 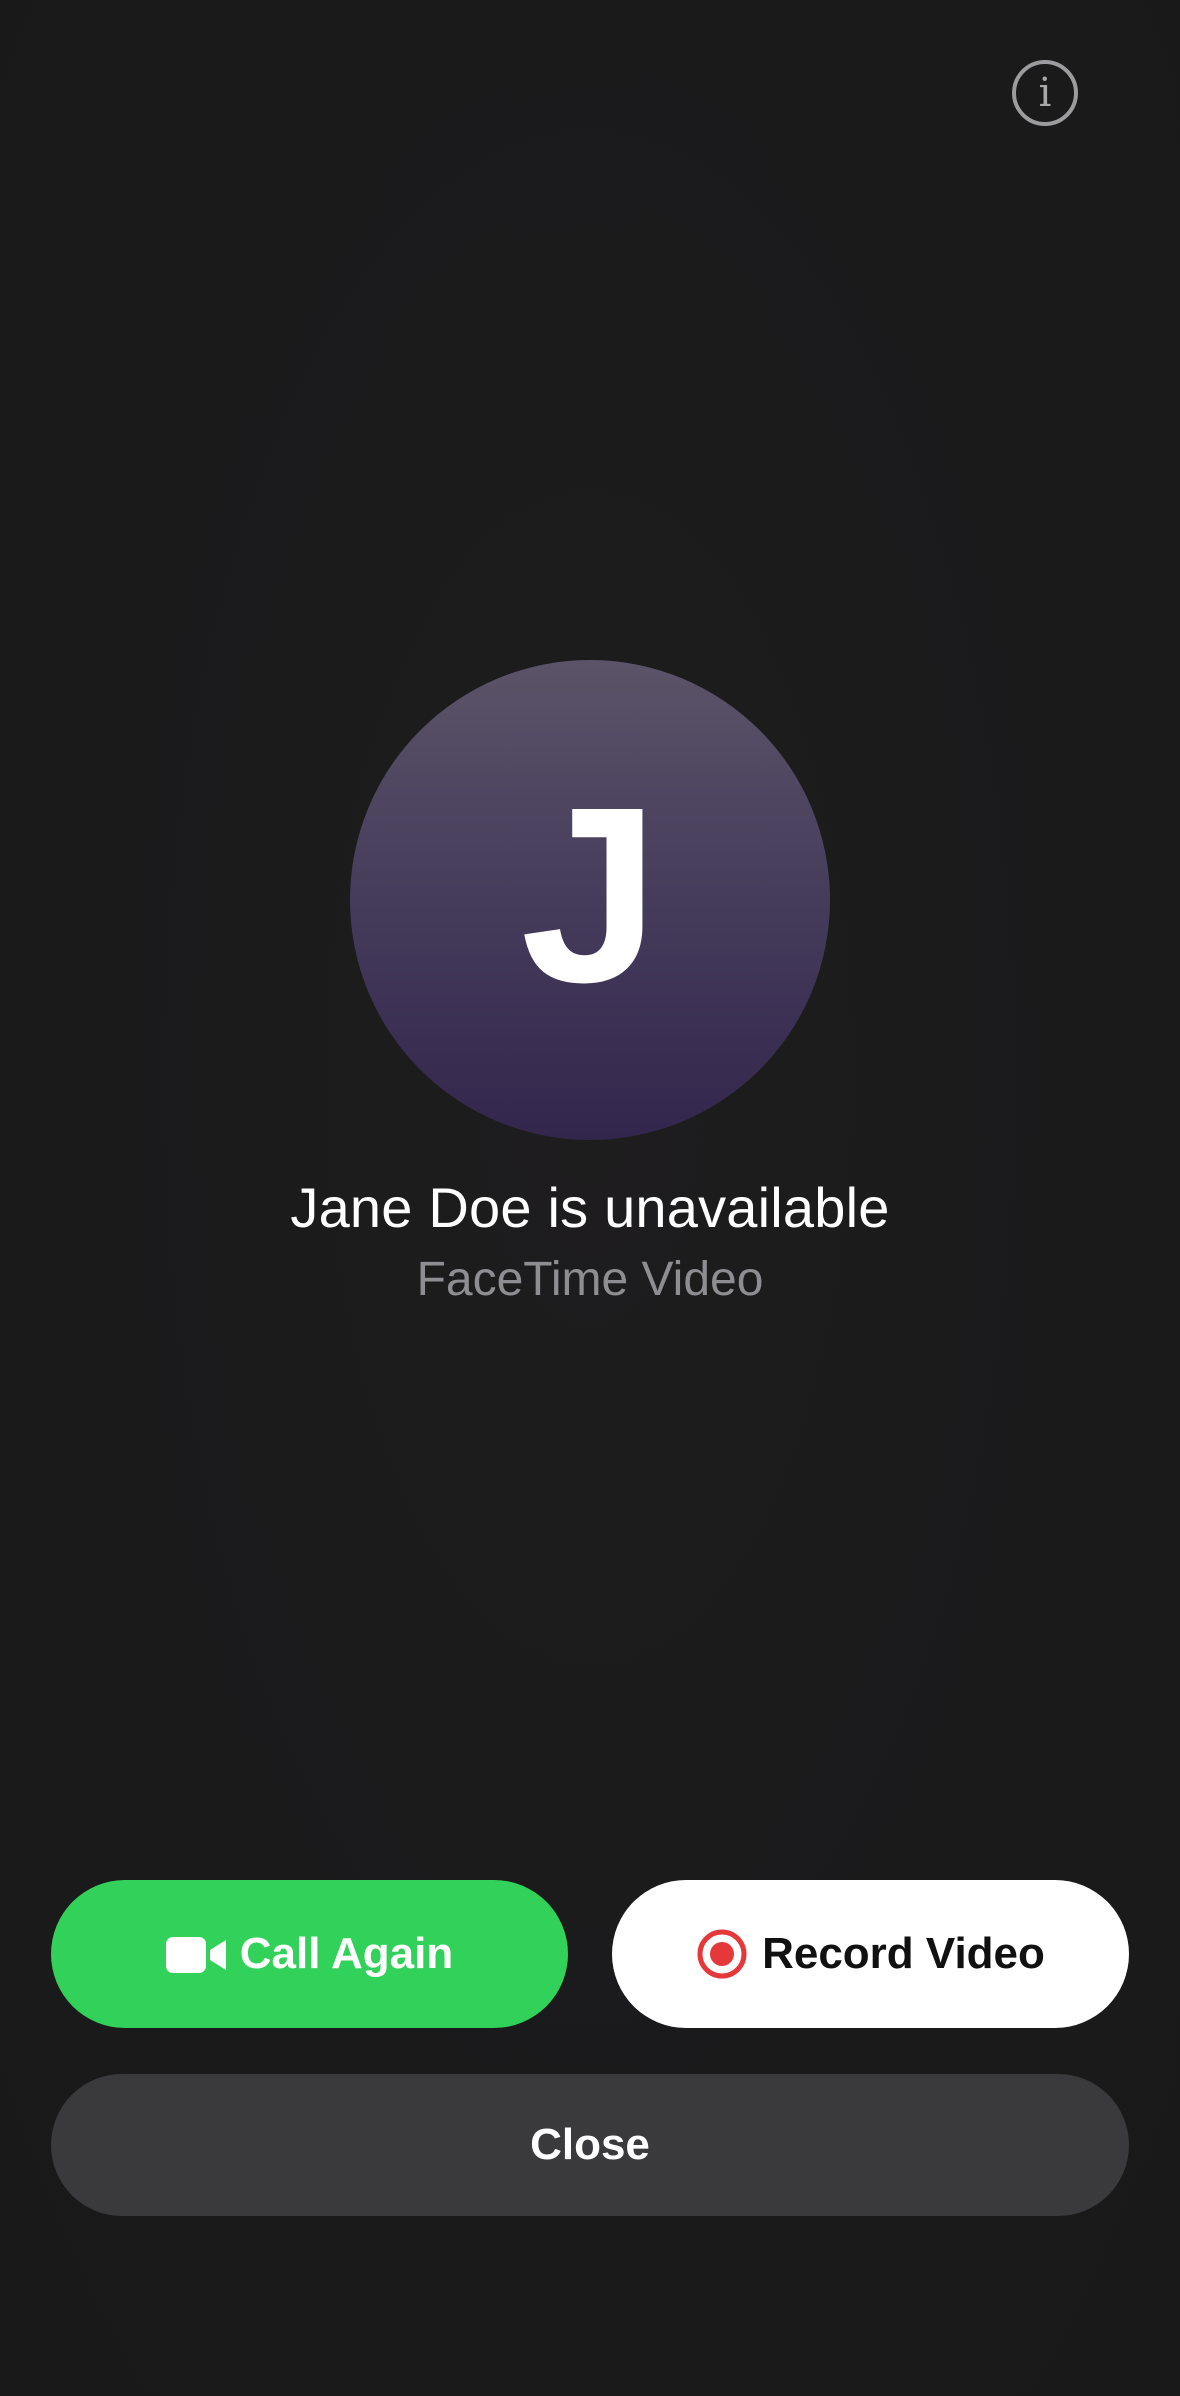 I want to click on video-camera-icon, so click(x=196, y=1954).